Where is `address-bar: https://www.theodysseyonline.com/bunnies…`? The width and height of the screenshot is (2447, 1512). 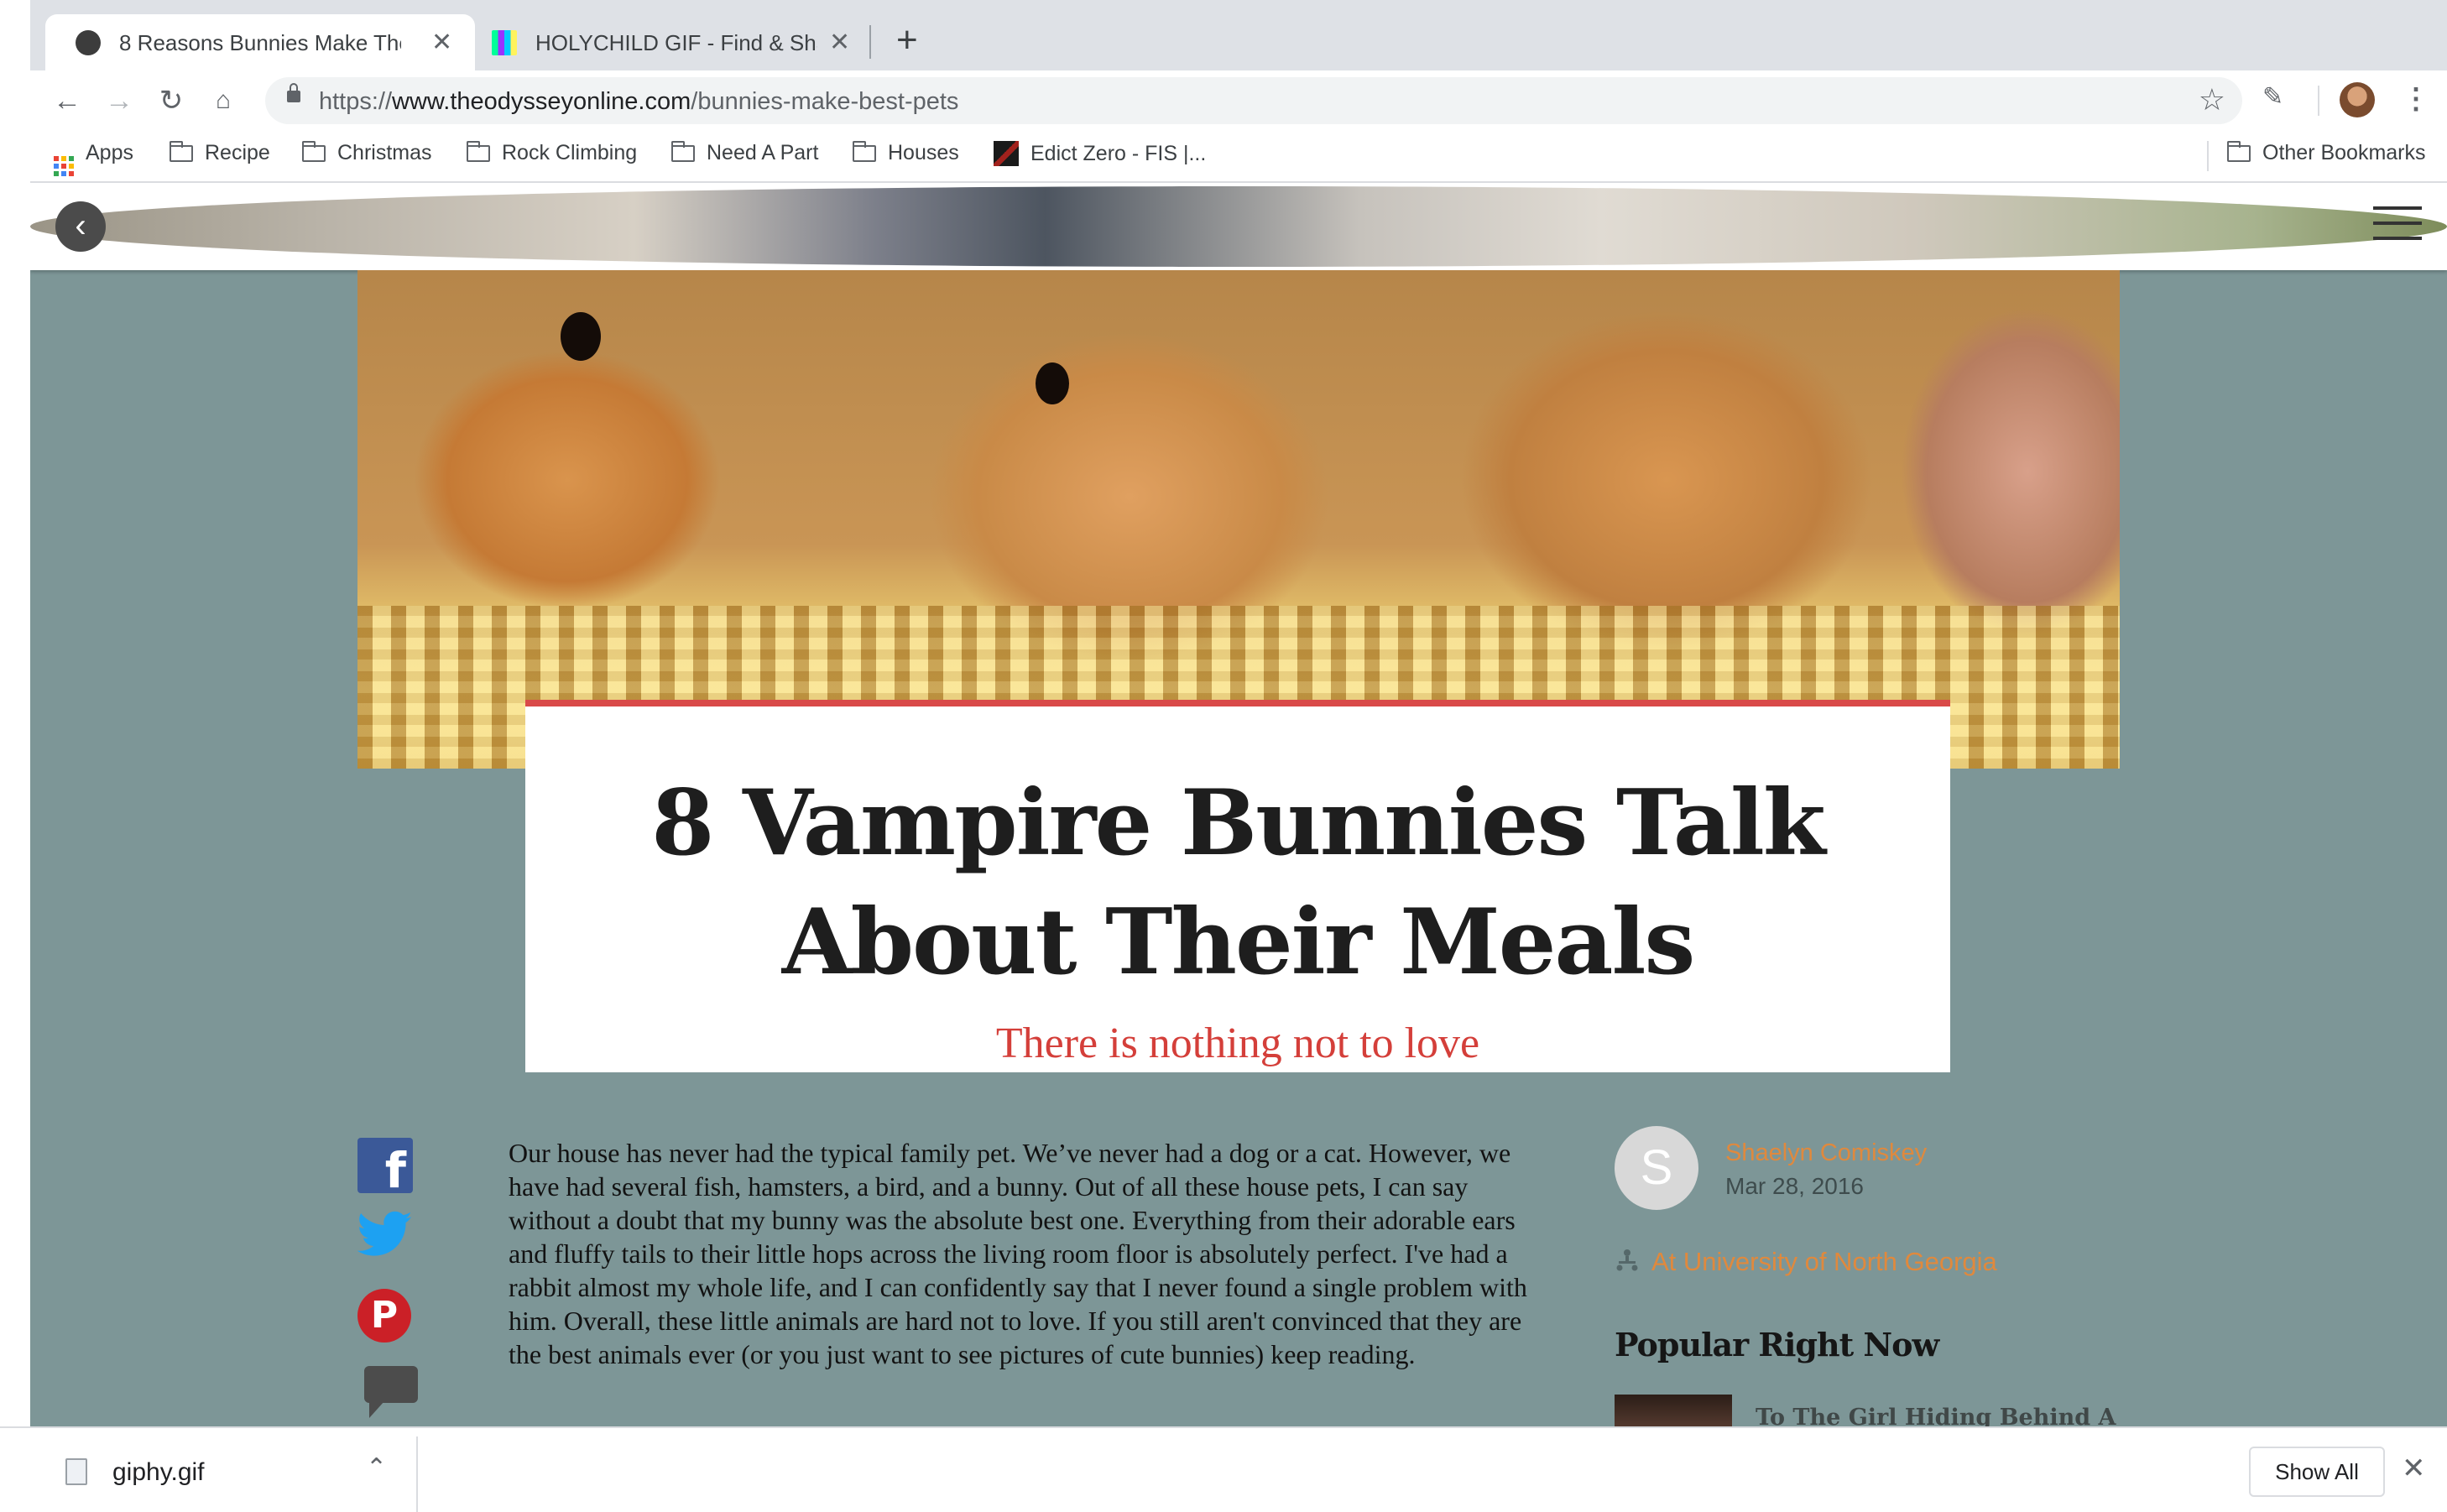
address-bar: https://www.theodysseyonline.com/bunnies… is located at coordinates (1253, 101).